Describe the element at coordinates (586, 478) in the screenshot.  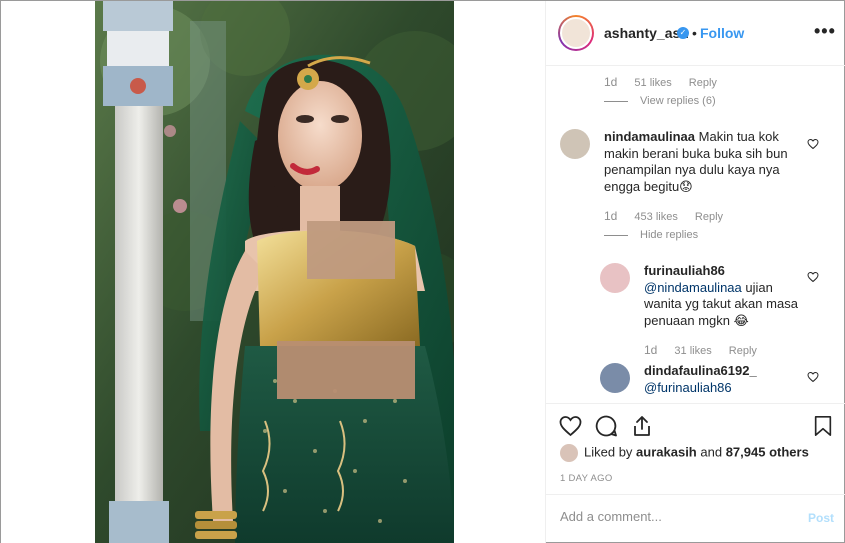
I see `post-time-ago: 1 DAY AGO` at that location.